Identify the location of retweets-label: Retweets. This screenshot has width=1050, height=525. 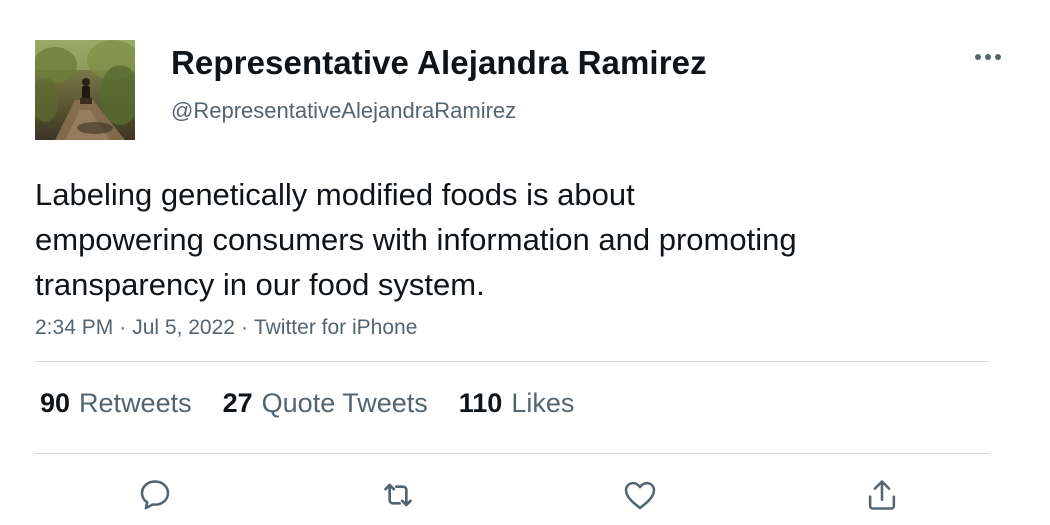
(135, 403).